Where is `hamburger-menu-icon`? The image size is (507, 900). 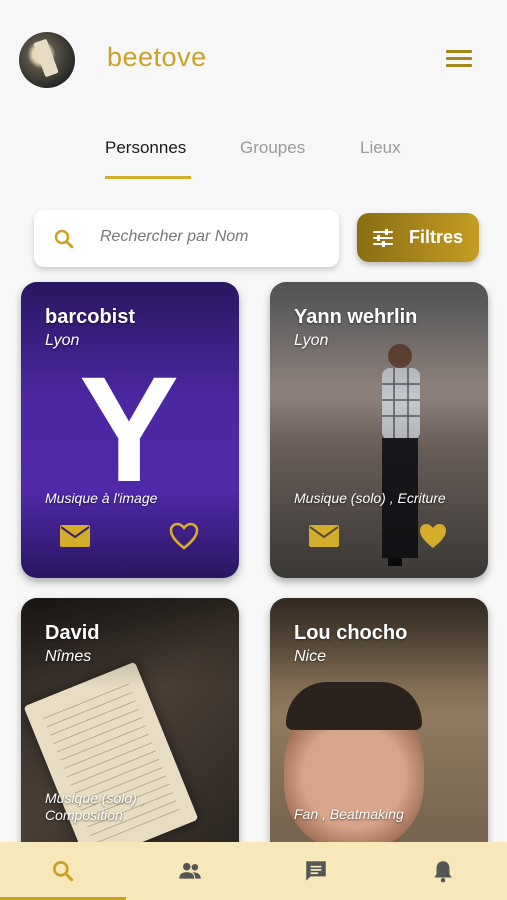
hamburger-menu-icon is located at coordinates (459, 51).